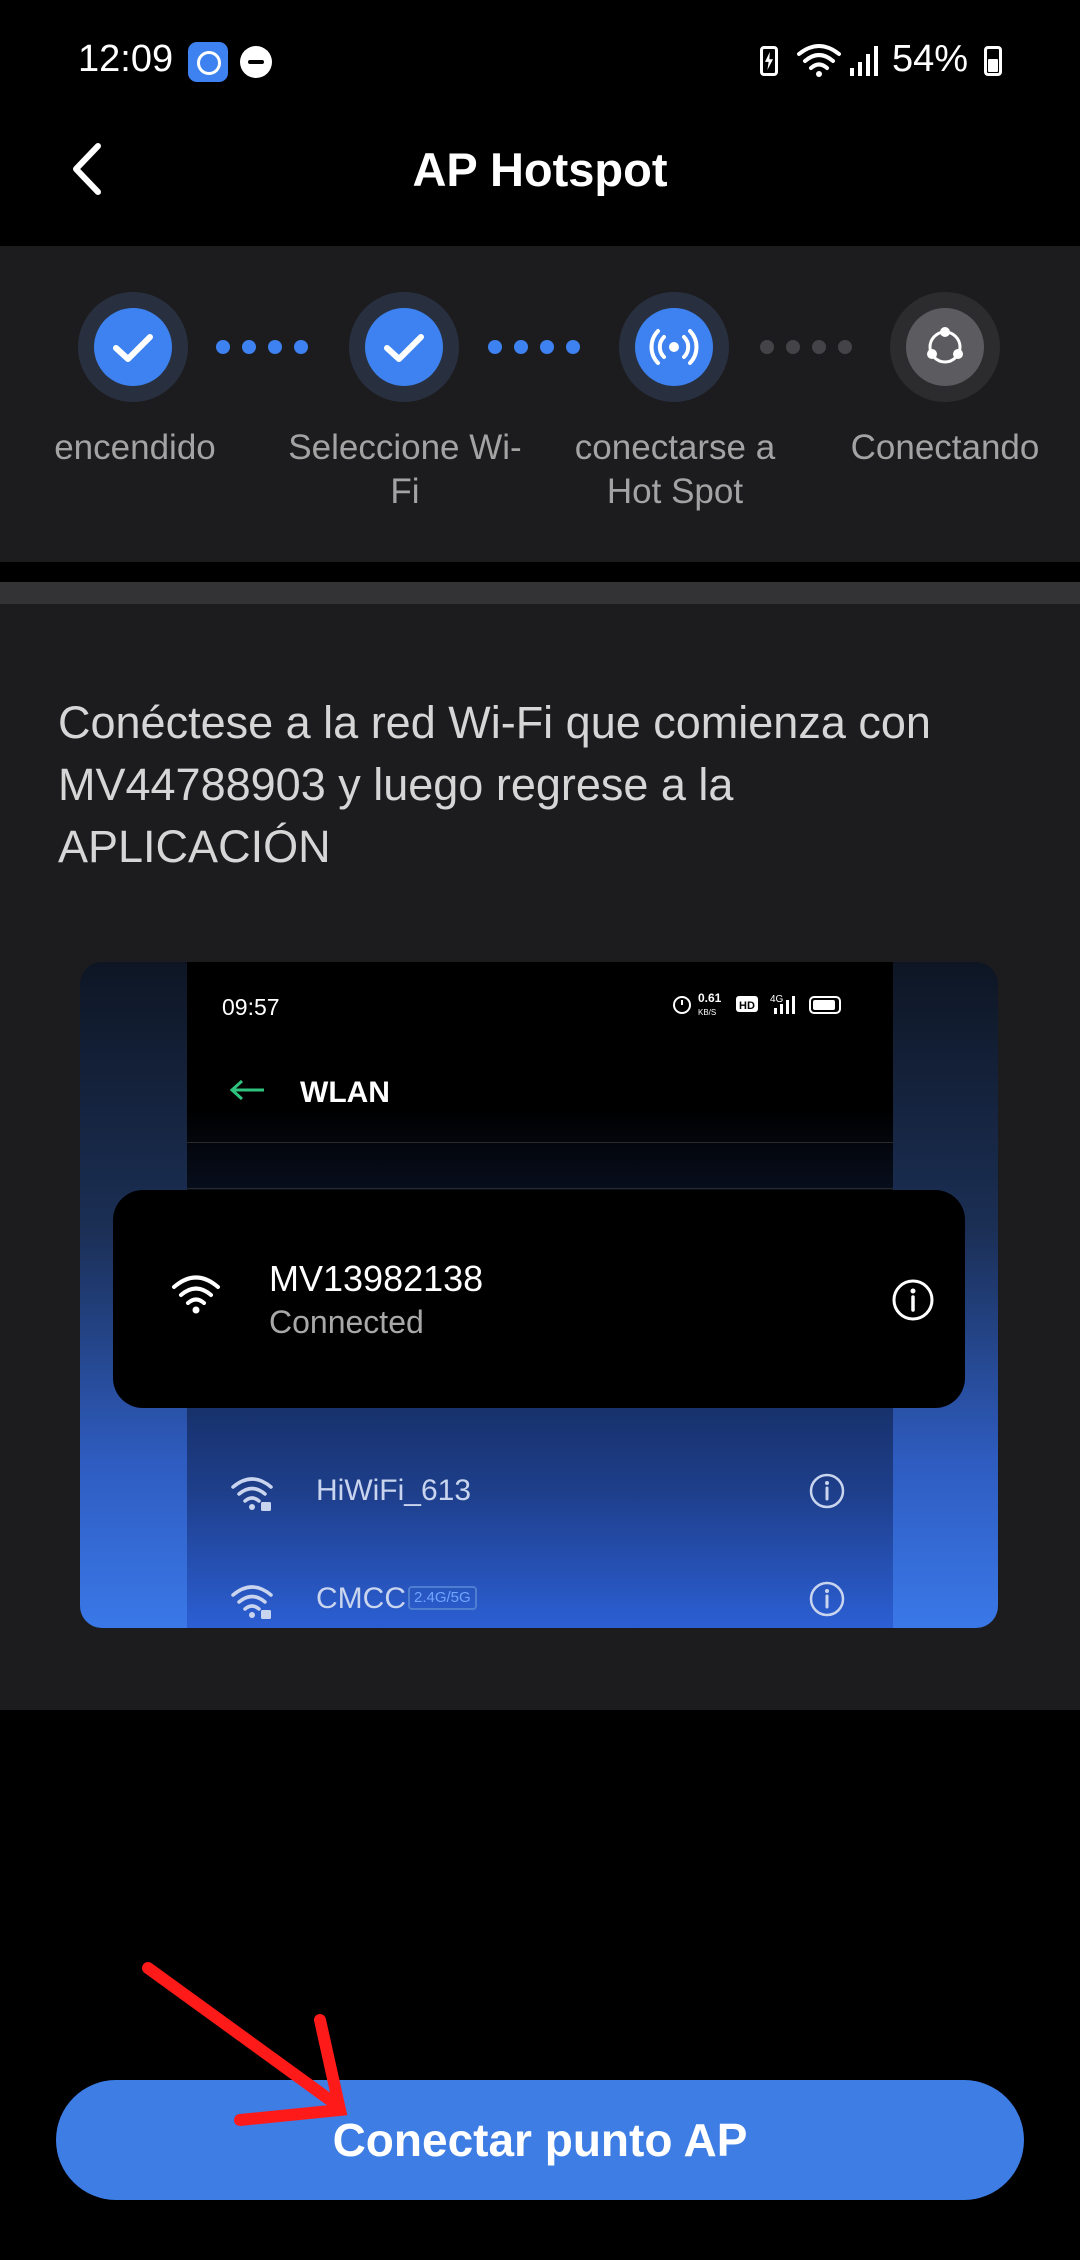  Describe the element at coordinates (394, 1490) in the screenshot. I see `illustration-network-ssid: HiWiFi_613` at that location.